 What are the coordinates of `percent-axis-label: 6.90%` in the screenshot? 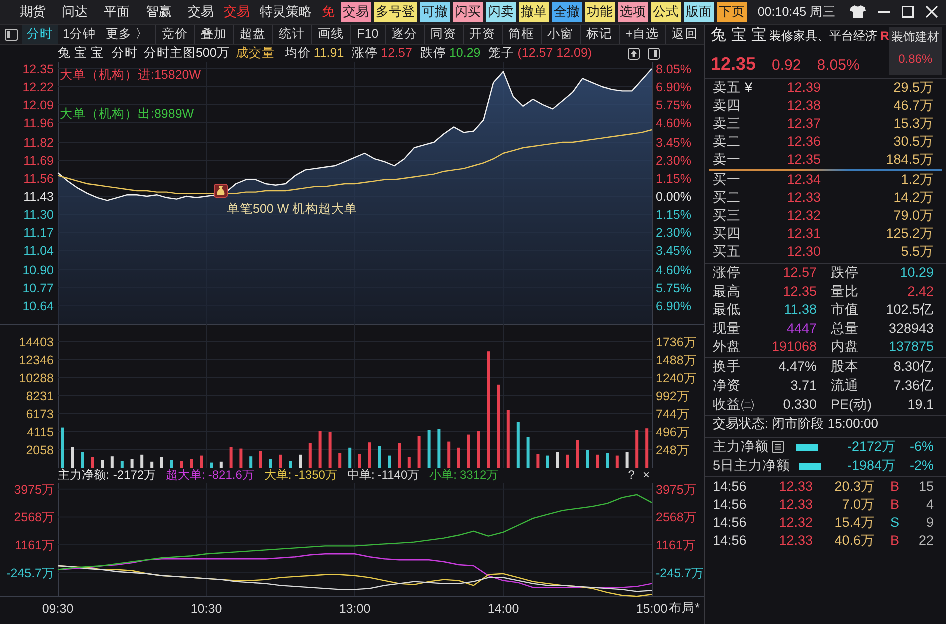 It's located at (674, 87).